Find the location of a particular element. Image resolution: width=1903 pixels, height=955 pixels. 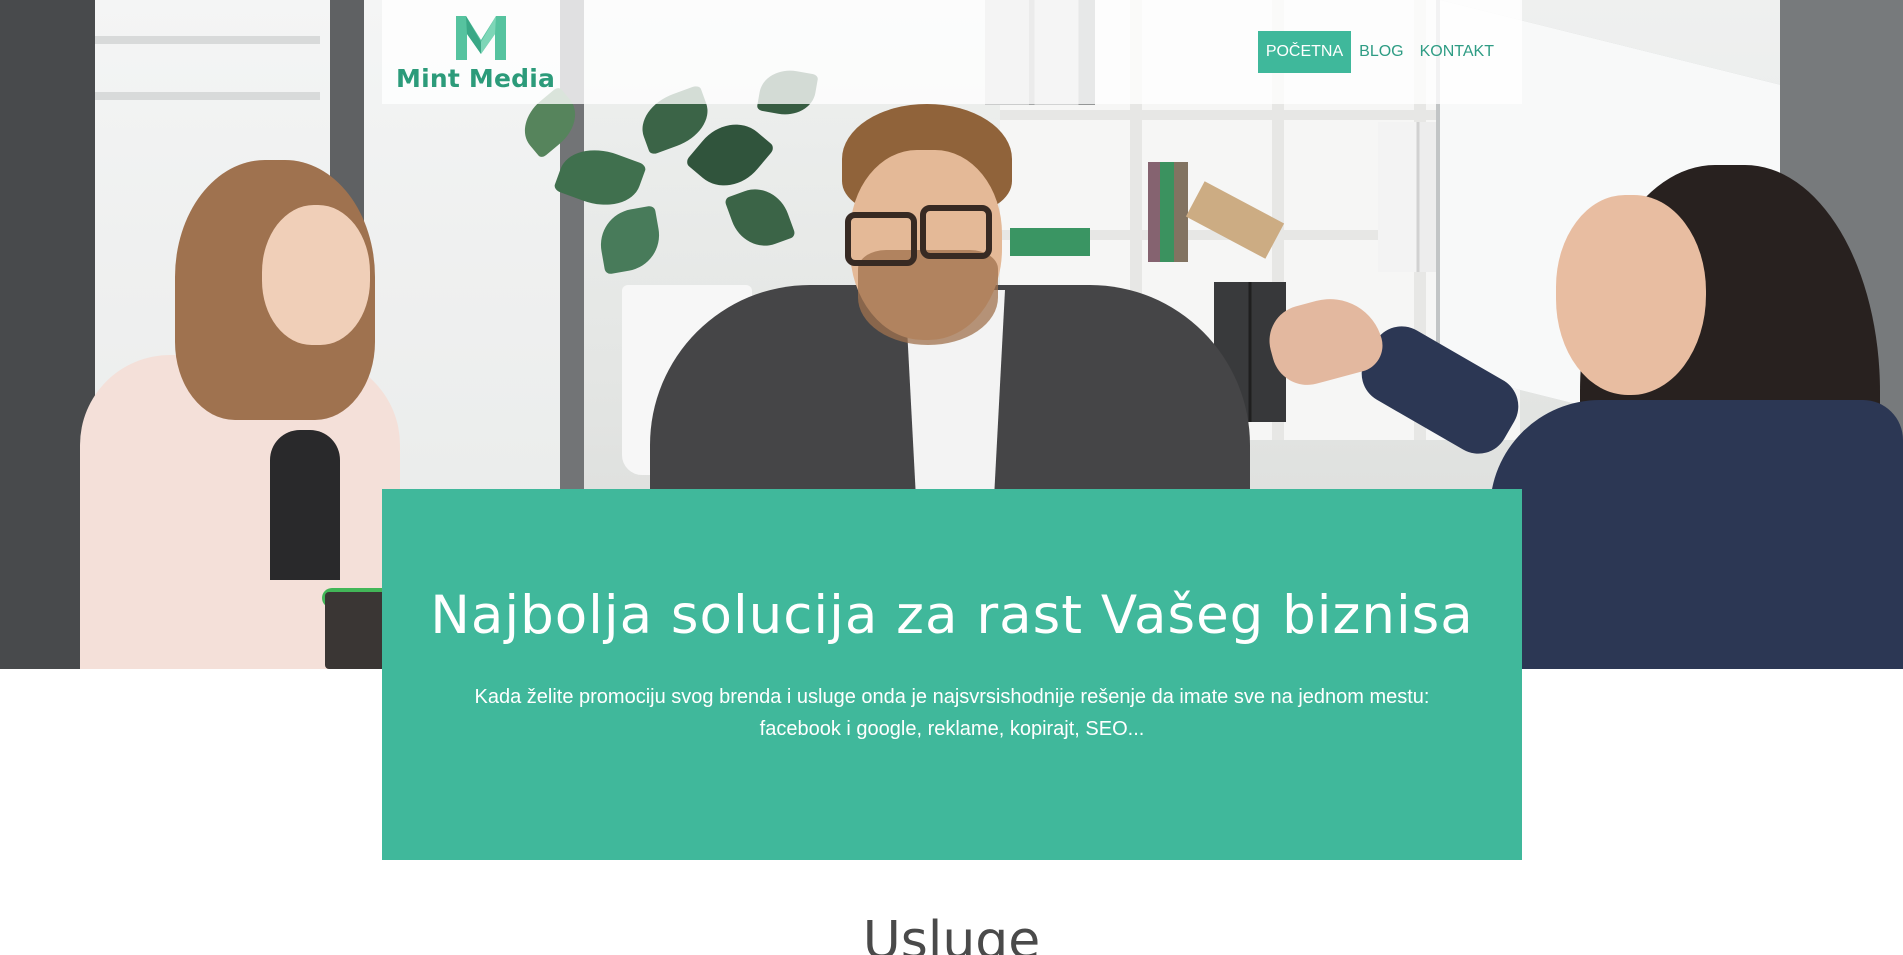

logo-link: Mint Media is located at coordinates (476, 53).